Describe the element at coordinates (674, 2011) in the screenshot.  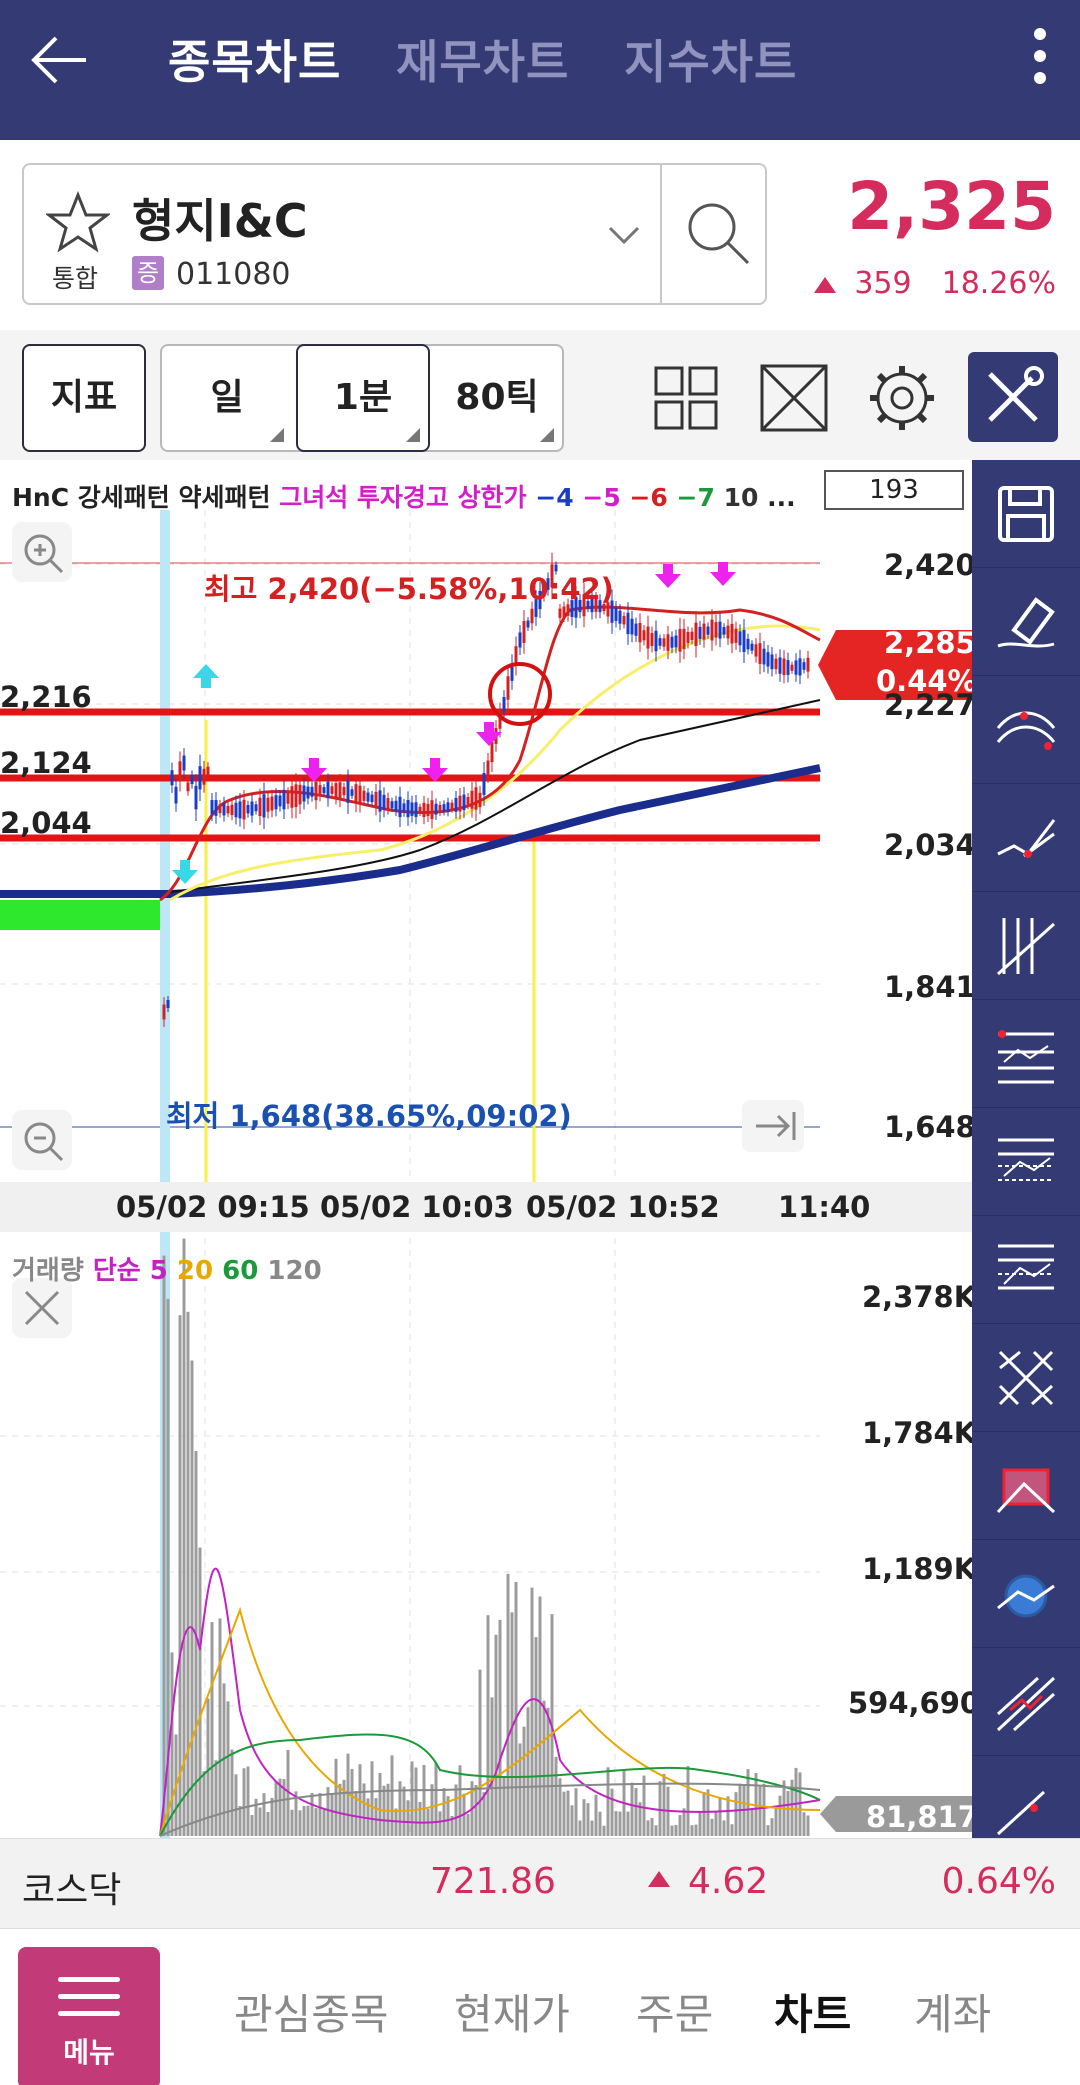
I see `nav-order: 주문` at that location.